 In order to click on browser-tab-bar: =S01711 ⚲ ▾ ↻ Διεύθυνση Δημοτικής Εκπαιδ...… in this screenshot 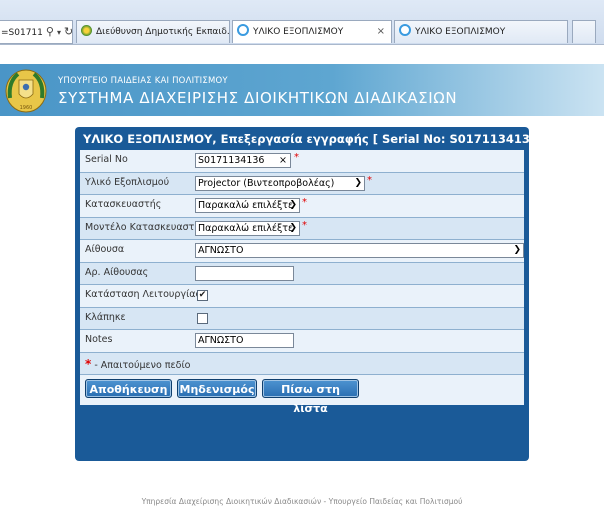, I will do `click(302, 22)`.